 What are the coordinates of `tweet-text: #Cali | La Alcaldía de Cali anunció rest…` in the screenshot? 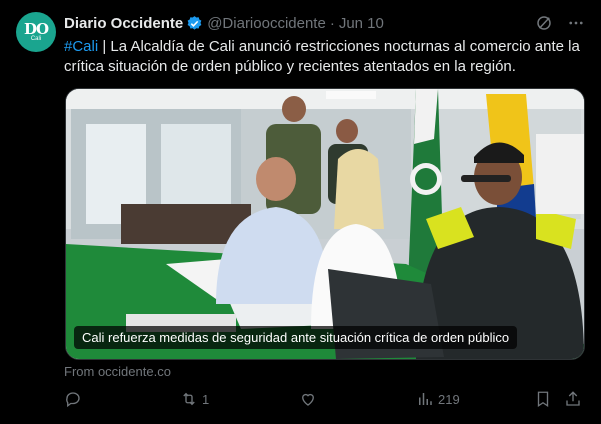 It's located at (324, 57).